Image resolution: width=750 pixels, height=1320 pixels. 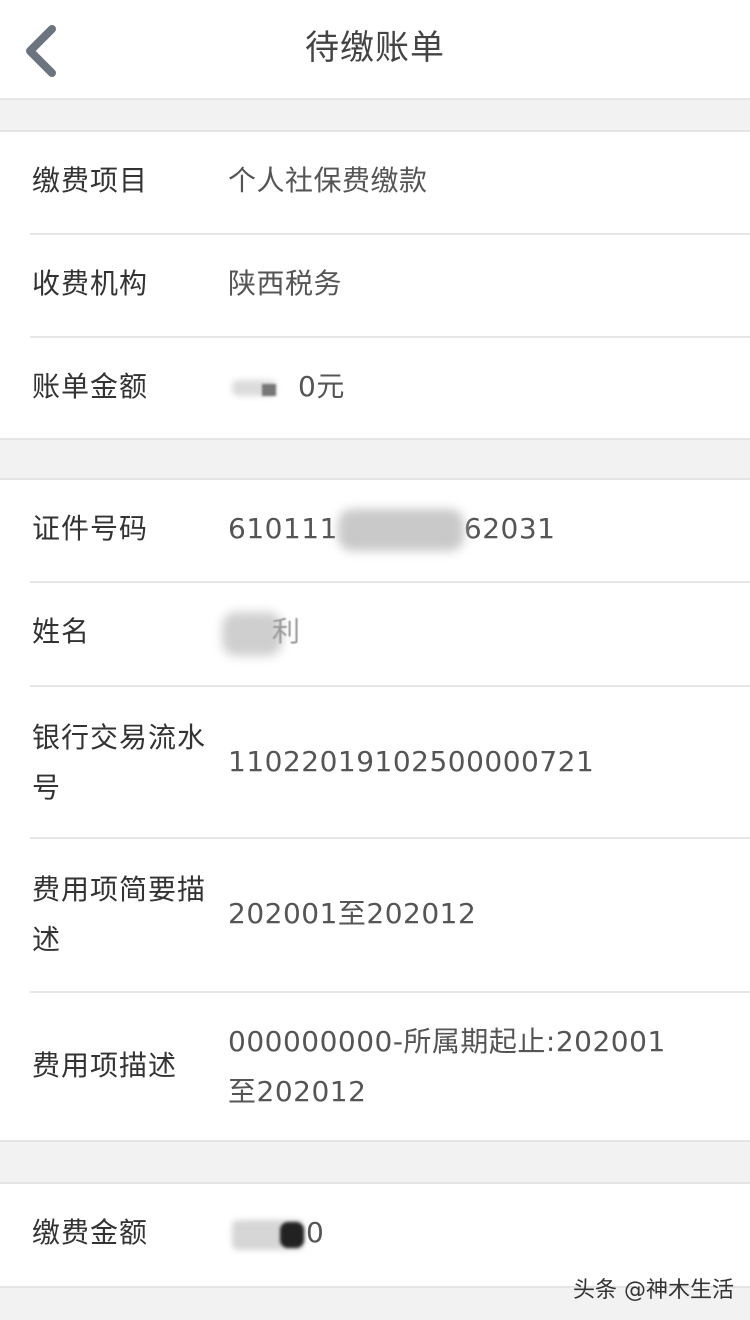 What do you see at coordinates (457, 632) in the screenshot?
I see `name-value: 利` at bounding box center [457, 632].